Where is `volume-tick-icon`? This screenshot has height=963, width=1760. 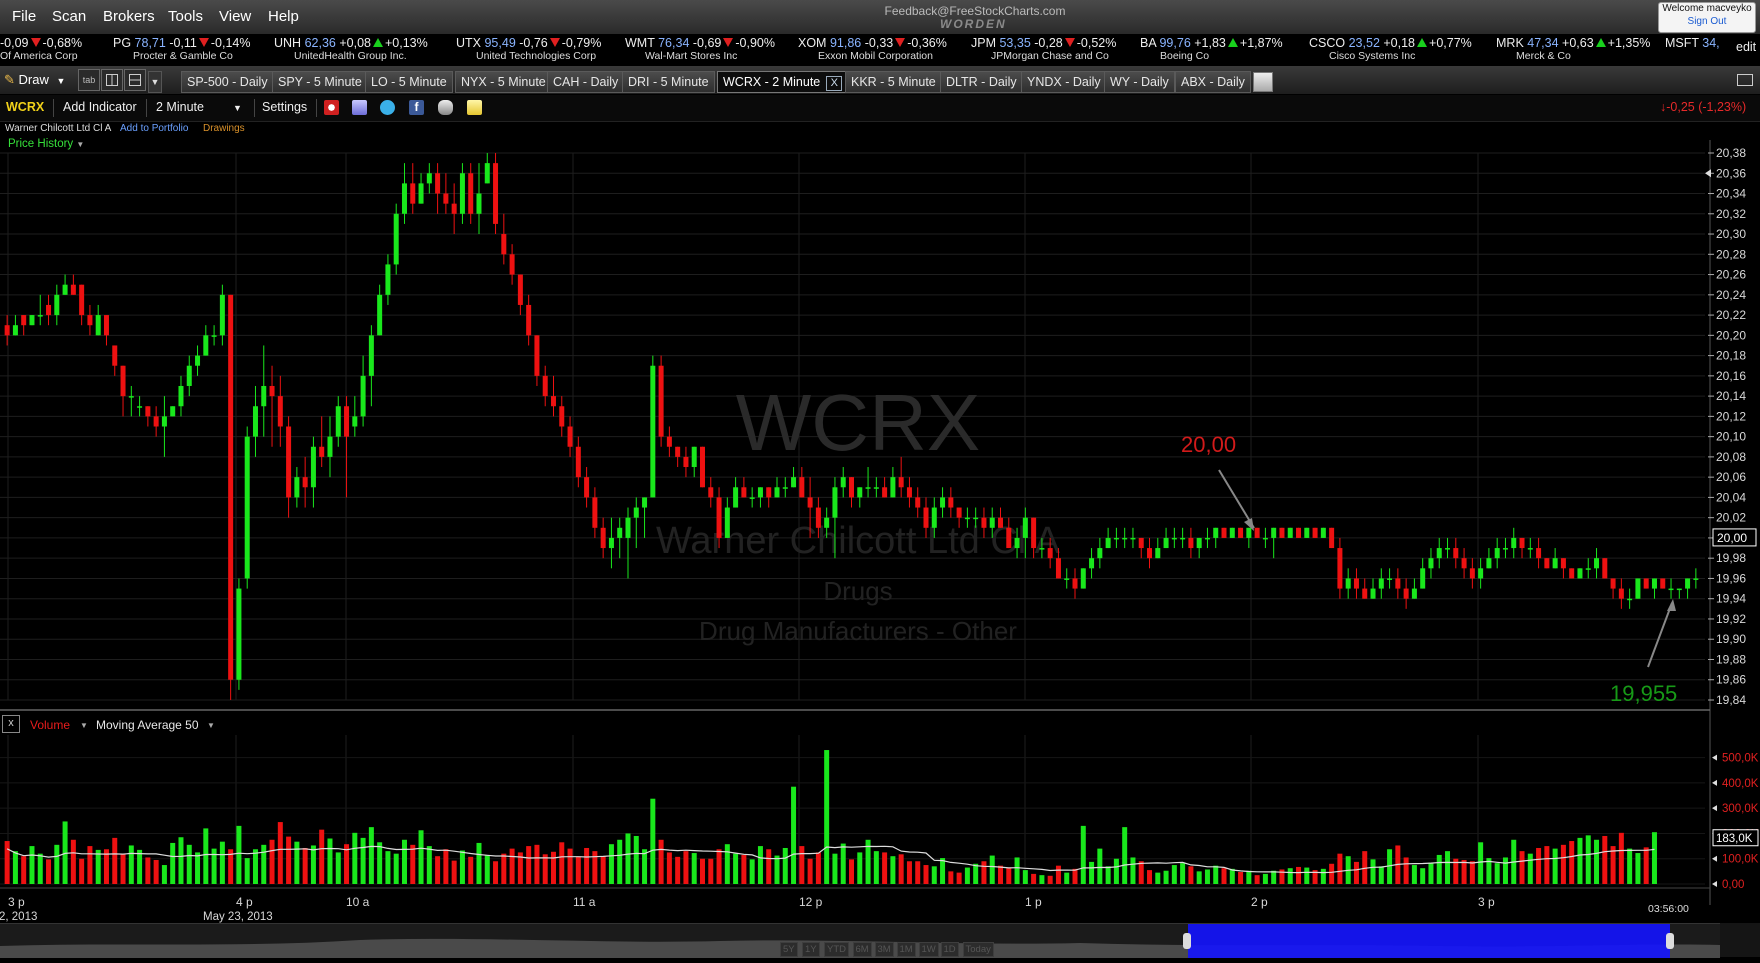 volume-tick-icon is located at coordinates (1714, 884).